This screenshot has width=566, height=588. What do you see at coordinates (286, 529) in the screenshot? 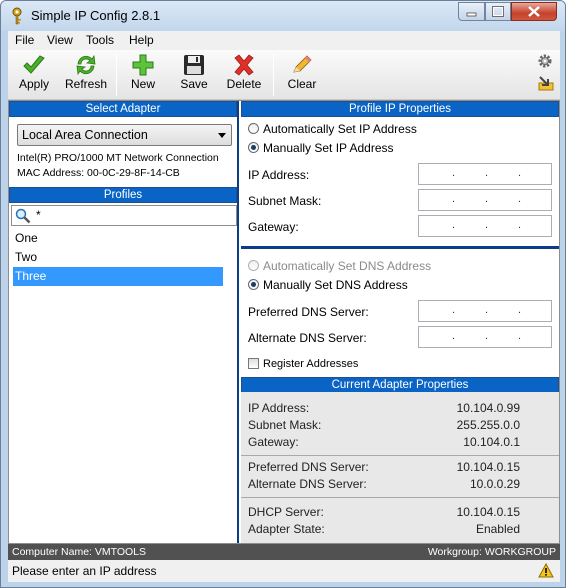
I see `current-state-label: Adapter State:` at bounding box center [286, 529].